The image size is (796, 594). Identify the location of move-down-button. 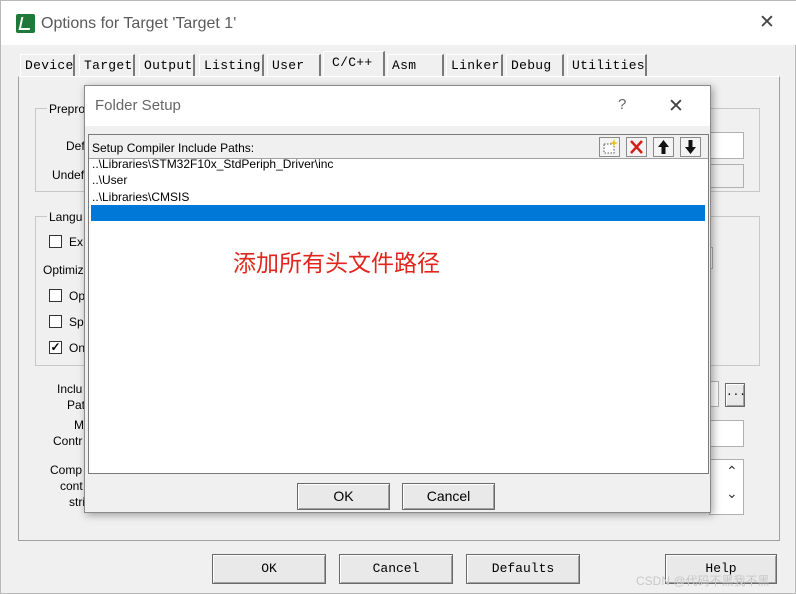
(690, 147).